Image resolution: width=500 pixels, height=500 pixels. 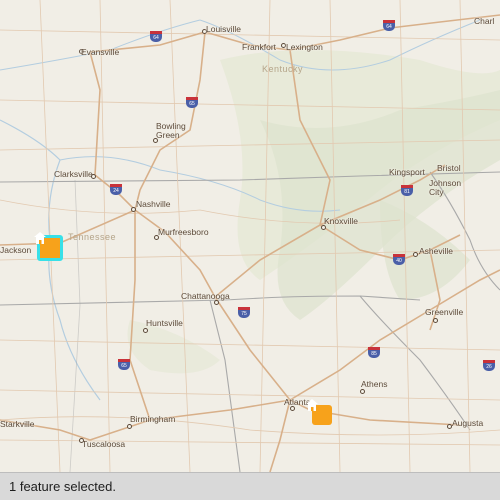 What do you see at coordinates (153, 419) in the screenshot?
I see `city-label-birmingham: Birmingham` at bounding box center [153, 419].